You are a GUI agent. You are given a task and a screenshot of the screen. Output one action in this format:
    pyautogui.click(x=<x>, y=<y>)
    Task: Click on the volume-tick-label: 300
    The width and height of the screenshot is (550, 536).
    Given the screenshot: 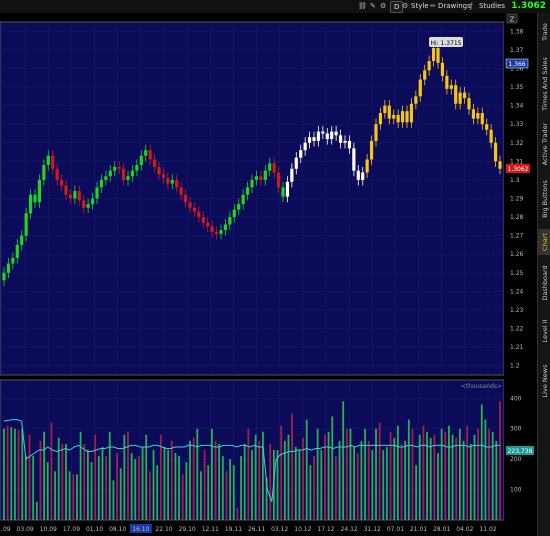 What is the action you would take?
    pyautogui.click(x=516, y=429)
    